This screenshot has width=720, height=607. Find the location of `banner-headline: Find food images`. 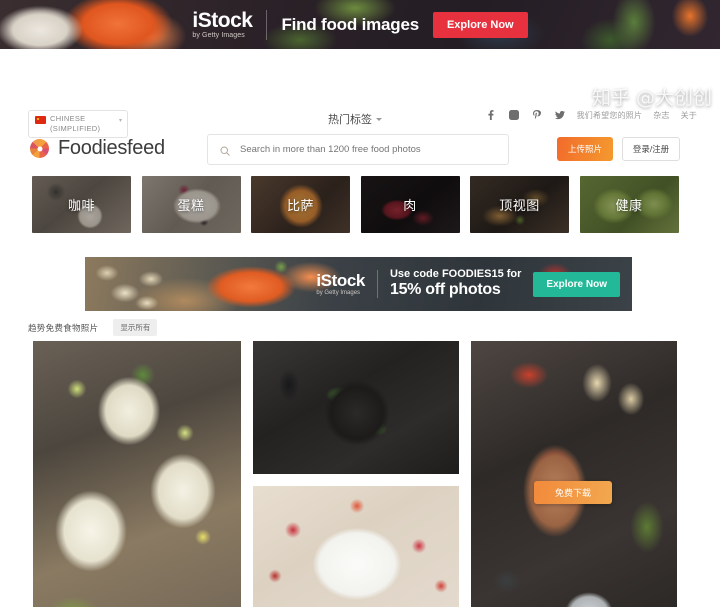

banner-headline: Find food images is located at coordinates (350, 24).